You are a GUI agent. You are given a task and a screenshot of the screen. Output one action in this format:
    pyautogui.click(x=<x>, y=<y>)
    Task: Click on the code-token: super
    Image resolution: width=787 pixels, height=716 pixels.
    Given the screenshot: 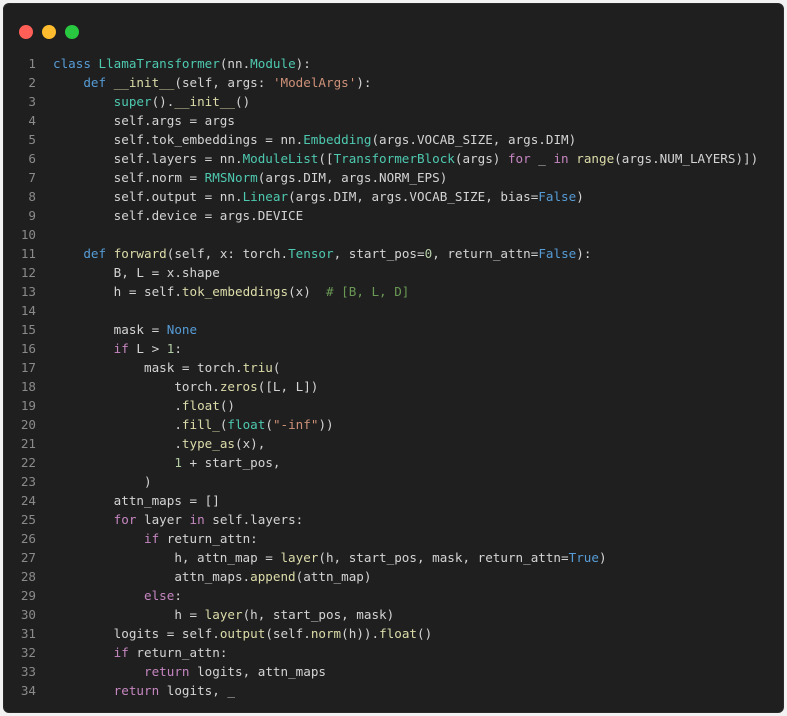 What is the action you would take?
    pyautogui.click(x=132, y=101)
    